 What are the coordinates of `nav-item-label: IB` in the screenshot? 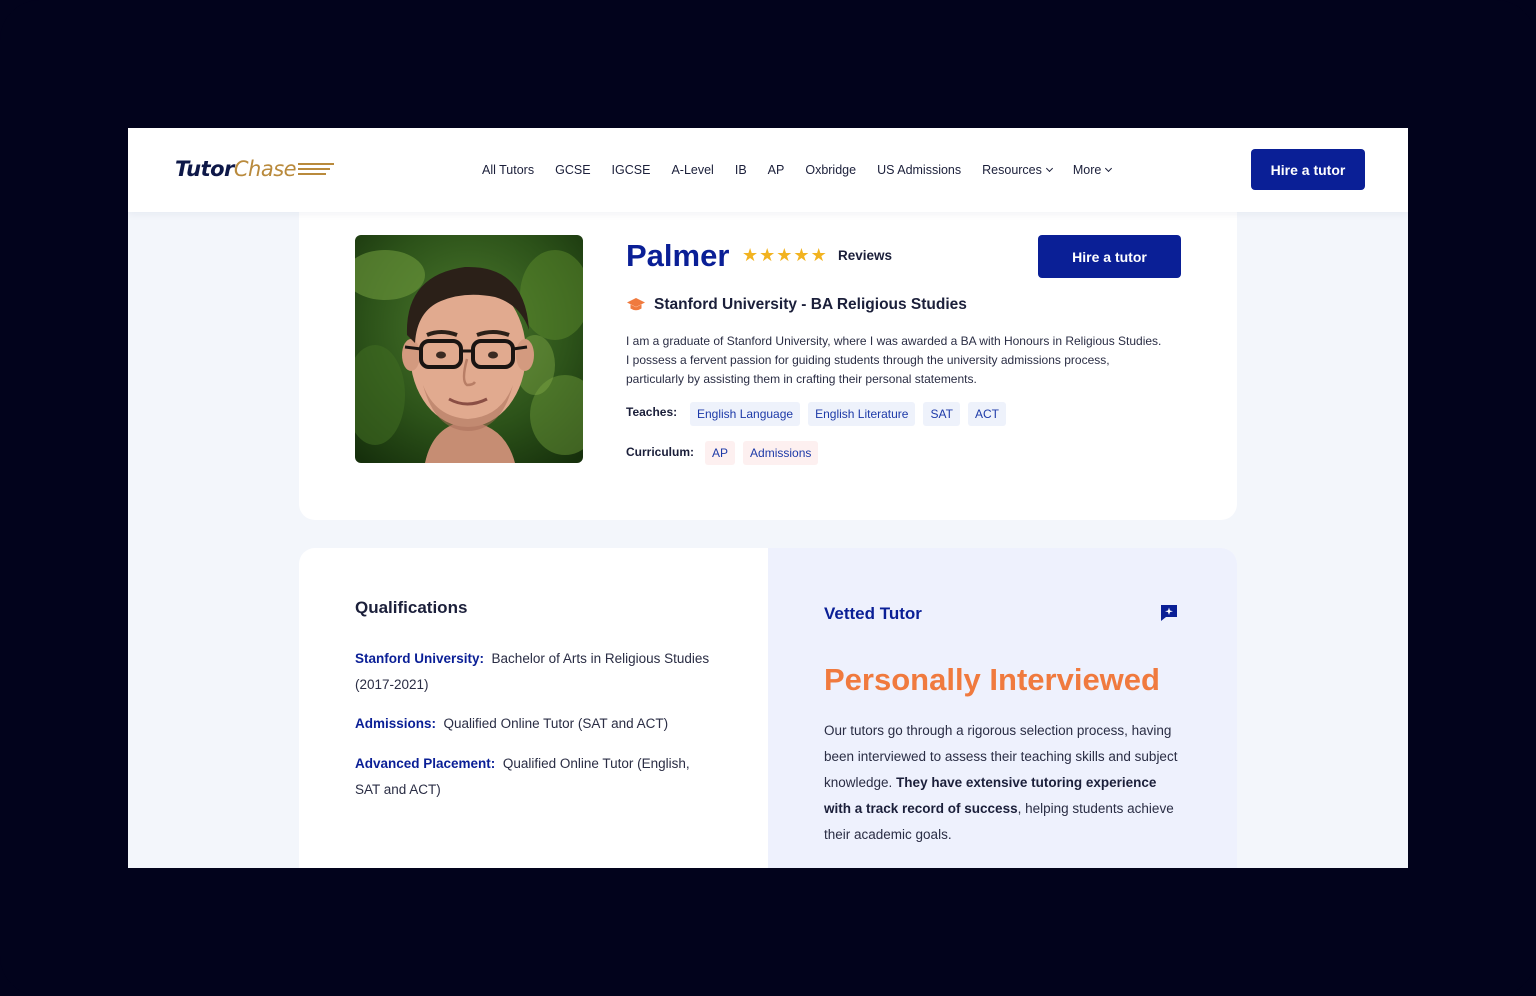 It's located at (740, 170).